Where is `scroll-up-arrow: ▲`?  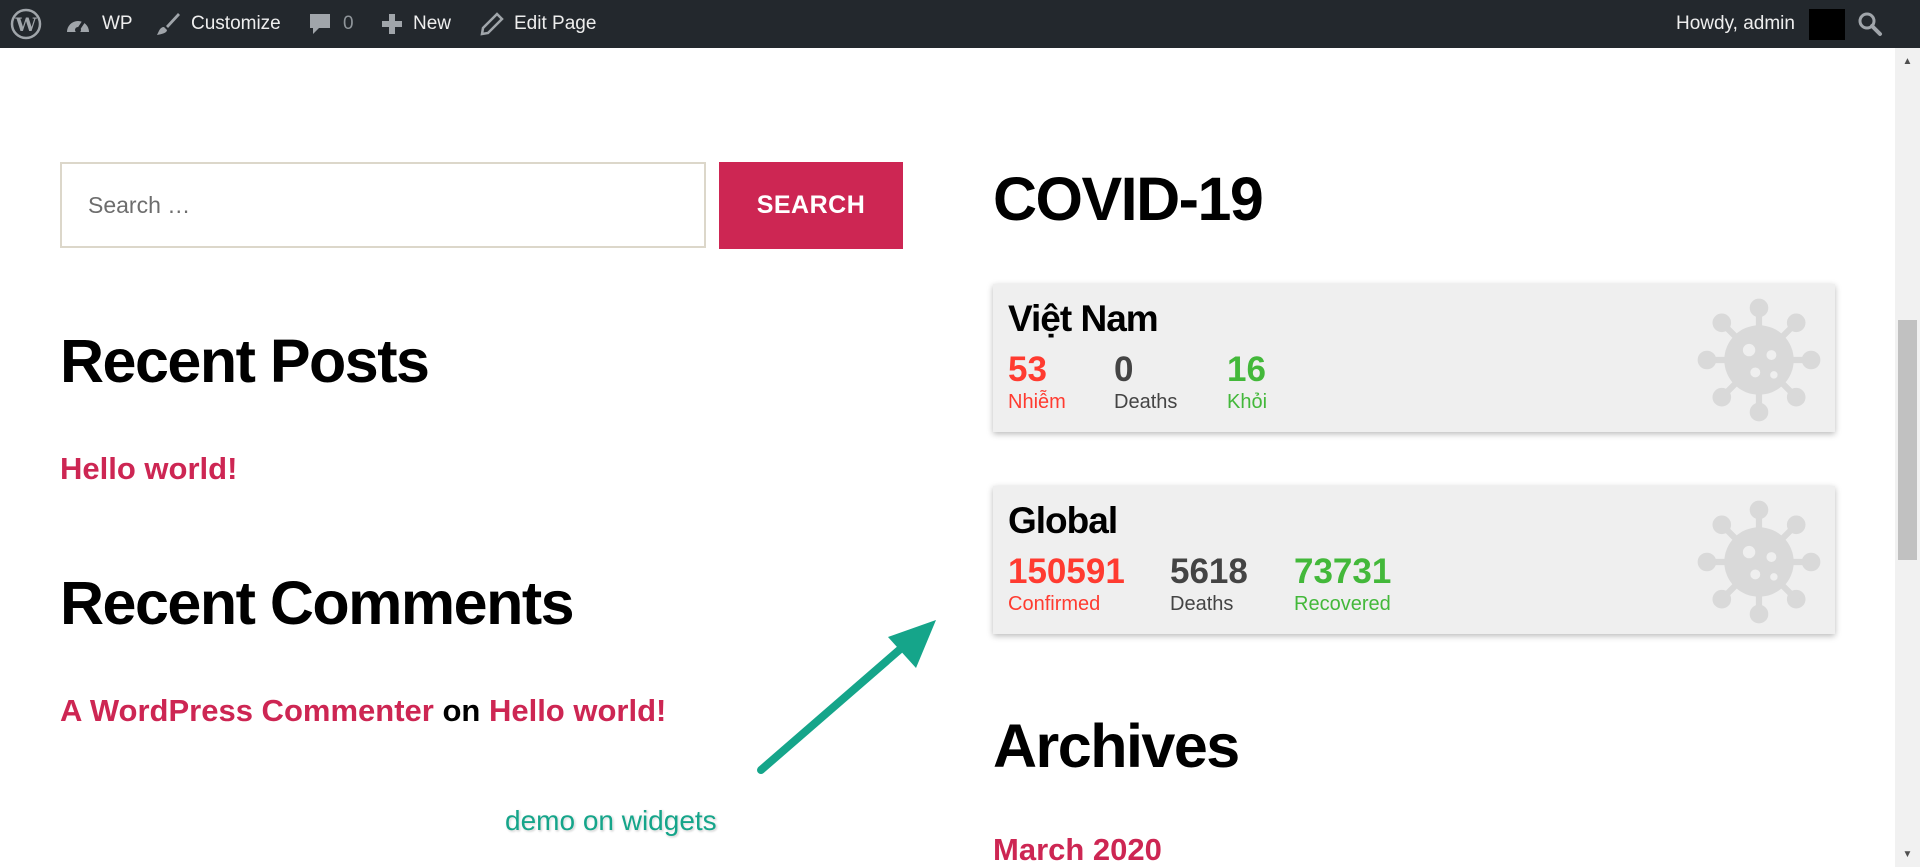
scroll-up-arrow: ▲ is located at coordinates (1907, 61).